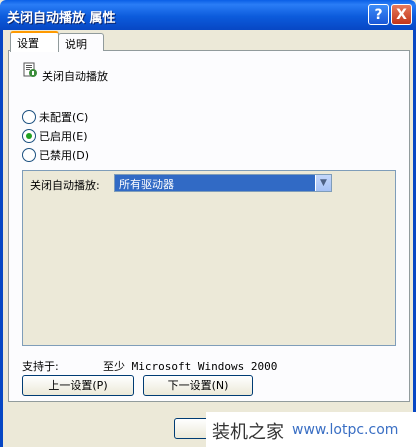 The image size is (416, 447). What do you see at coordinates (76, 44) in the screenshot?
I see `tab-explain-label: 说明` at bounding box center [76, 44].